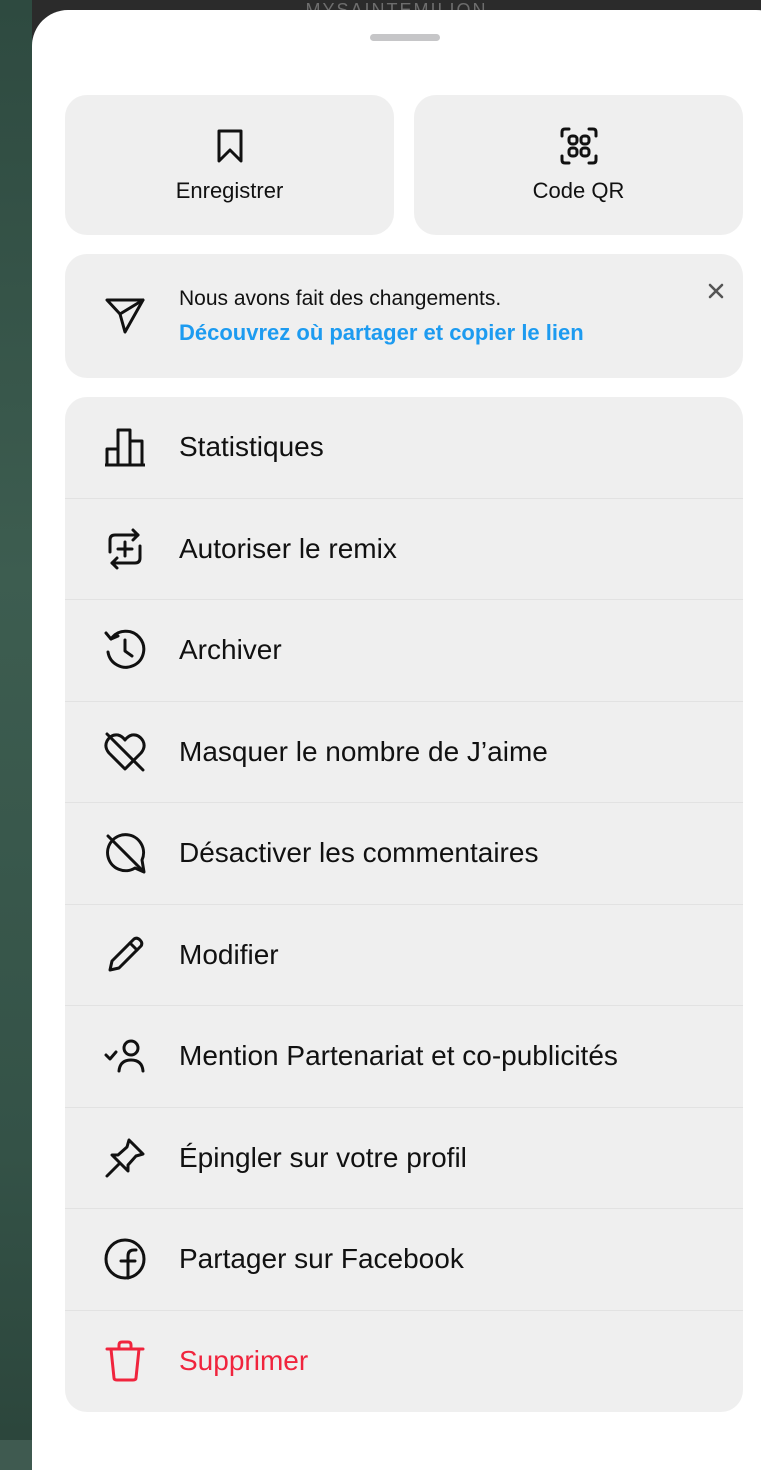 Image resolution: width=761 pixels, height=1470 pixels. What do you see at coordinates (251, 447) in the screenshot?
I see `menu-item-label: Statistiques` at bounding box center [251, 447].